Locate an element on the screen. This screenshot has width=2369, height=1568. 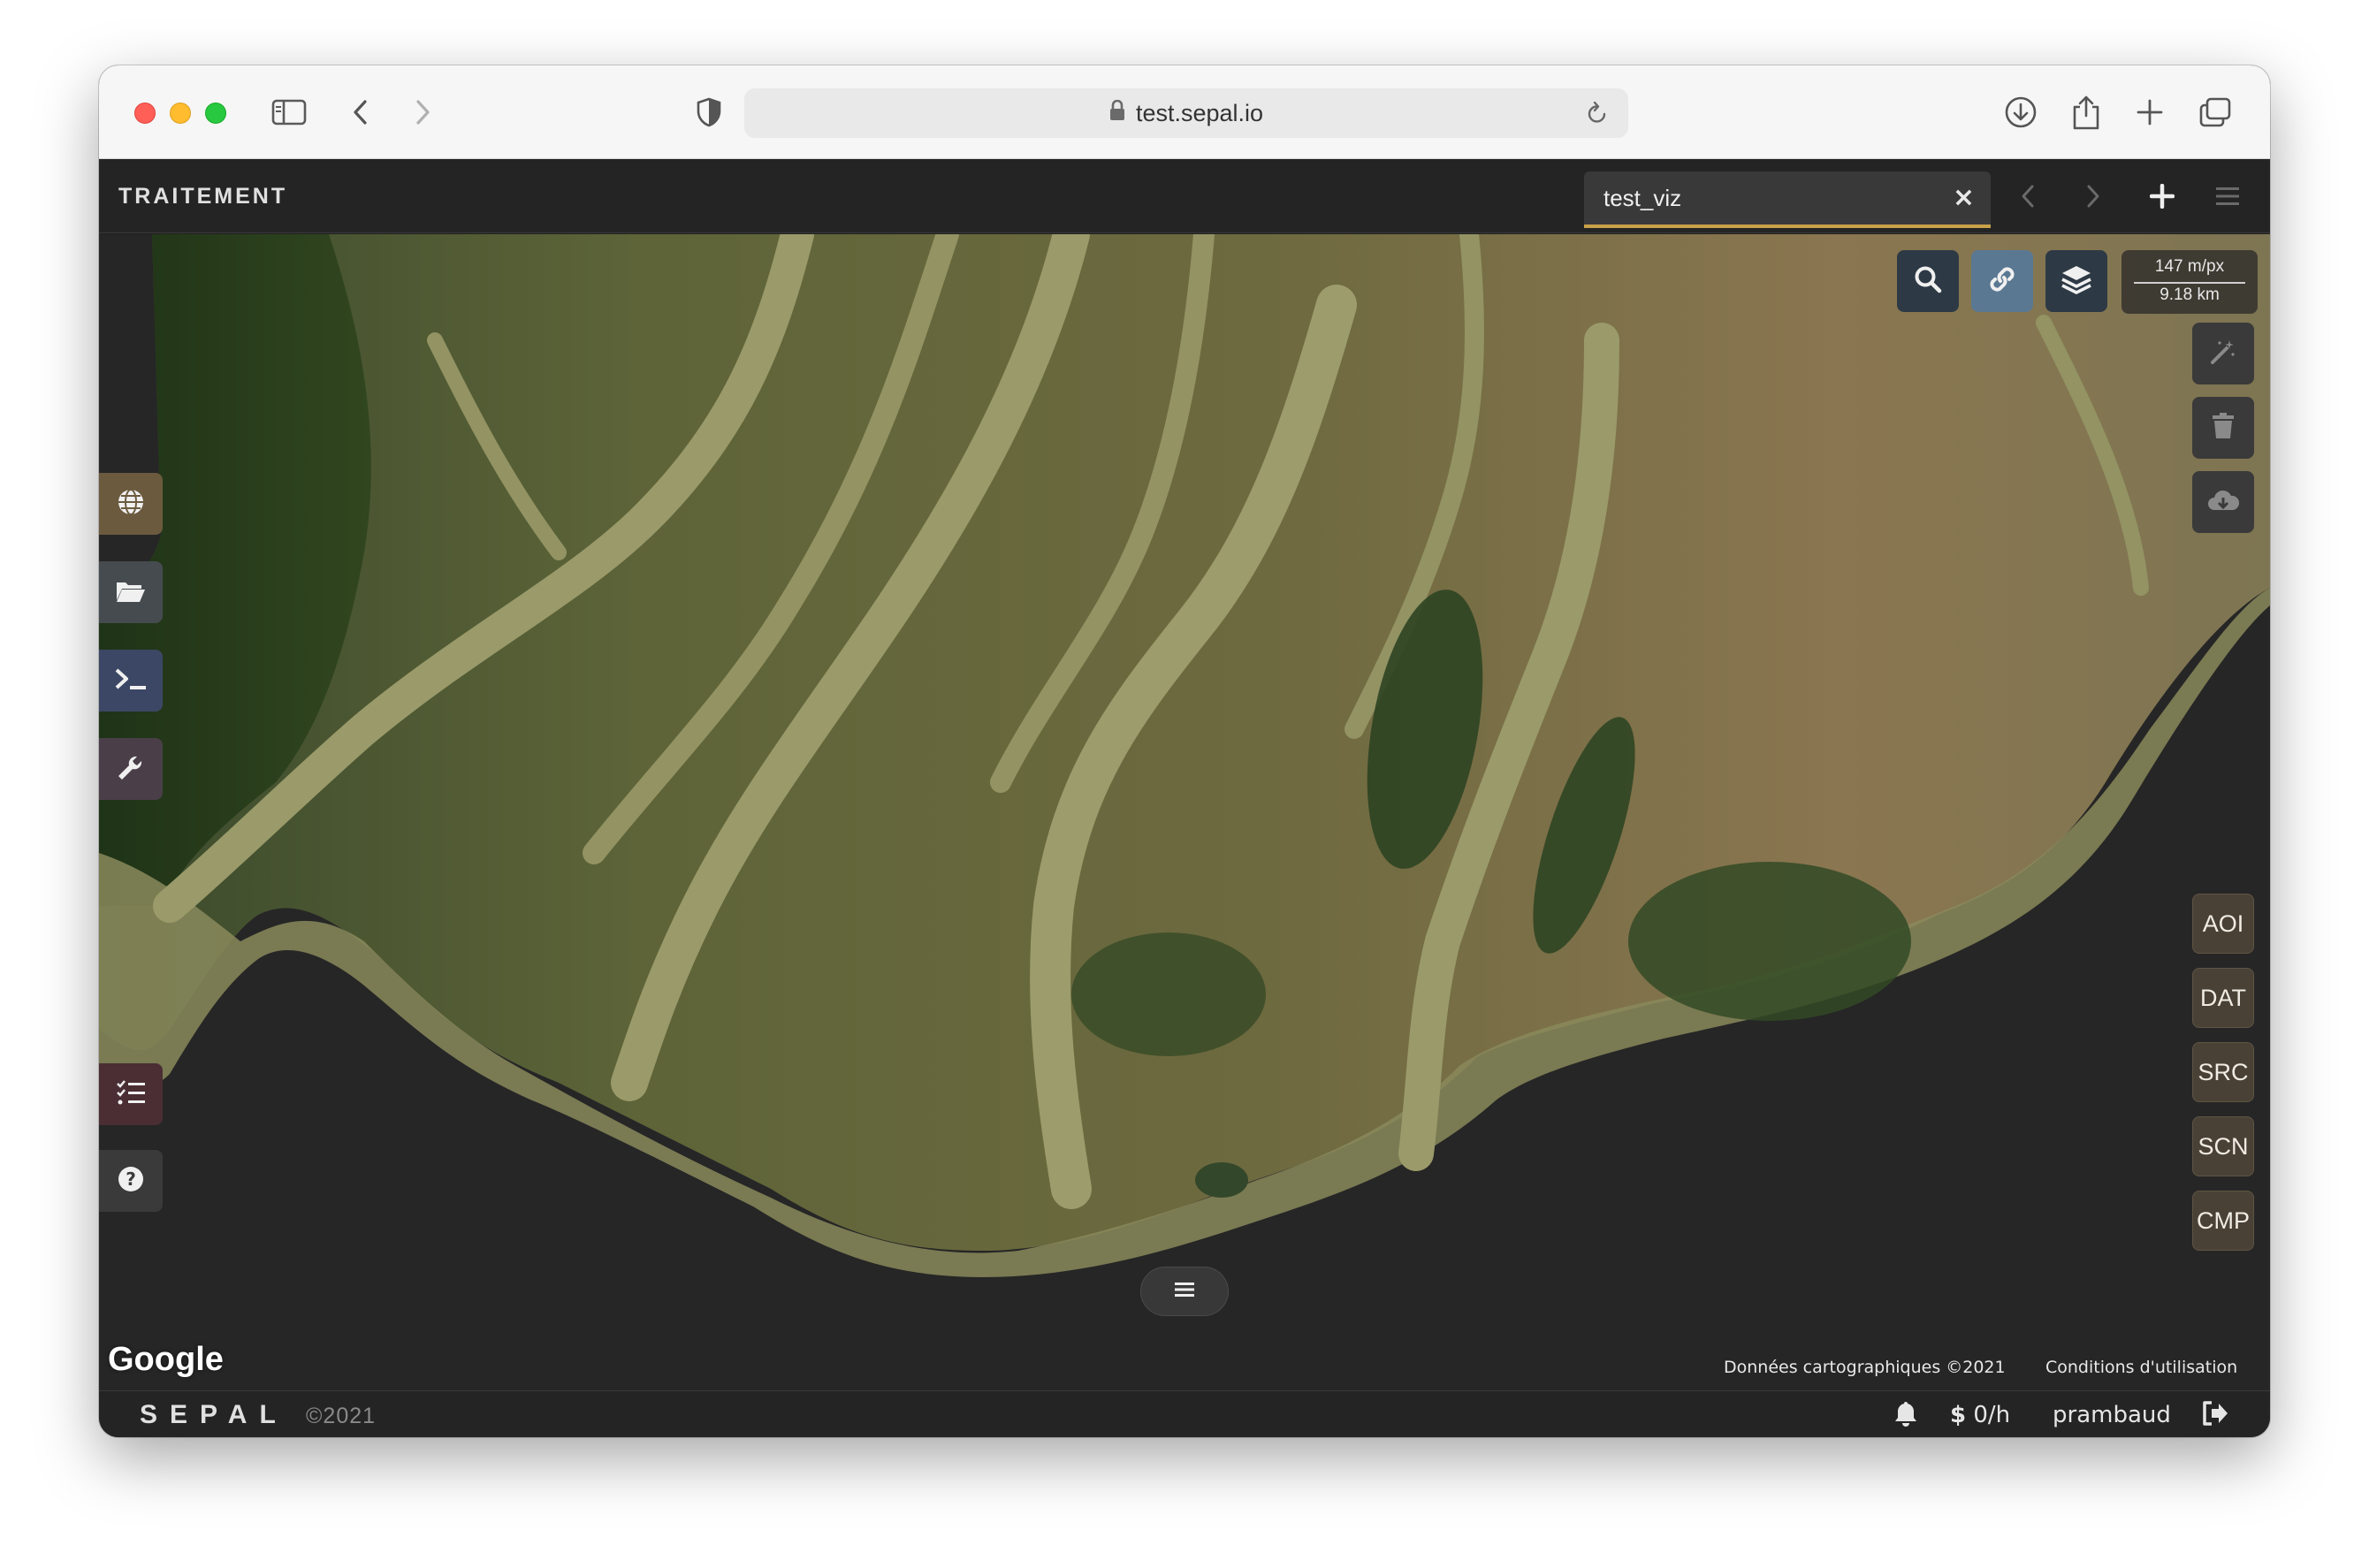
sidebar-toggle-icon is located at coordinates (289, 112).